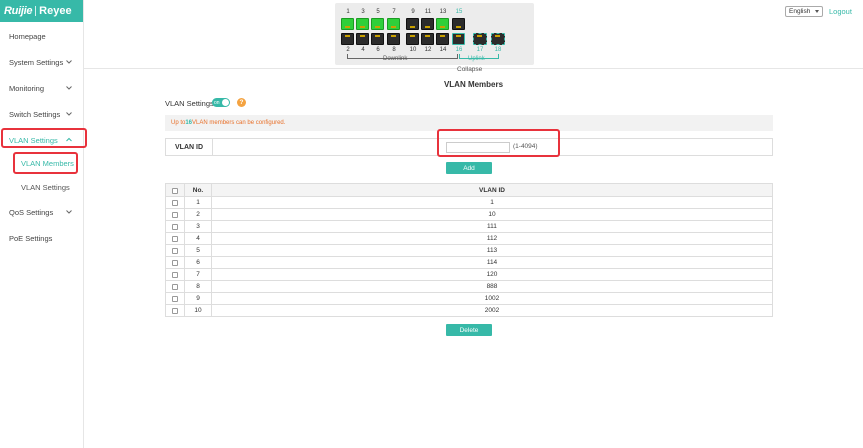 Image resolution: width=863 pixels, height=448 pixels. I want to click on table-row: 5 113, so click(469, 251).